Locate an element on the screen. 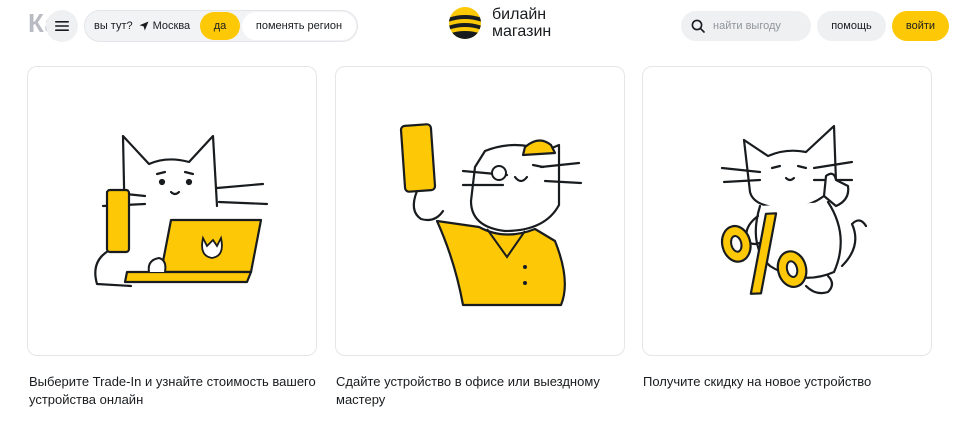 This screenshot has width=966, height=430. region-city-label: Москва is located at coordinates (171, 26).